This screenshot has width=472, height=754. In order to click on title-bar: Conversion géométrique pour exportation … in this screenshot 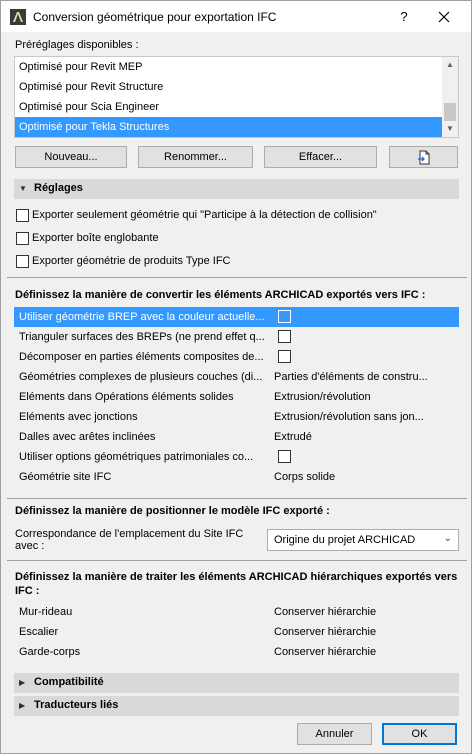, I will do `click(236, 16)`.